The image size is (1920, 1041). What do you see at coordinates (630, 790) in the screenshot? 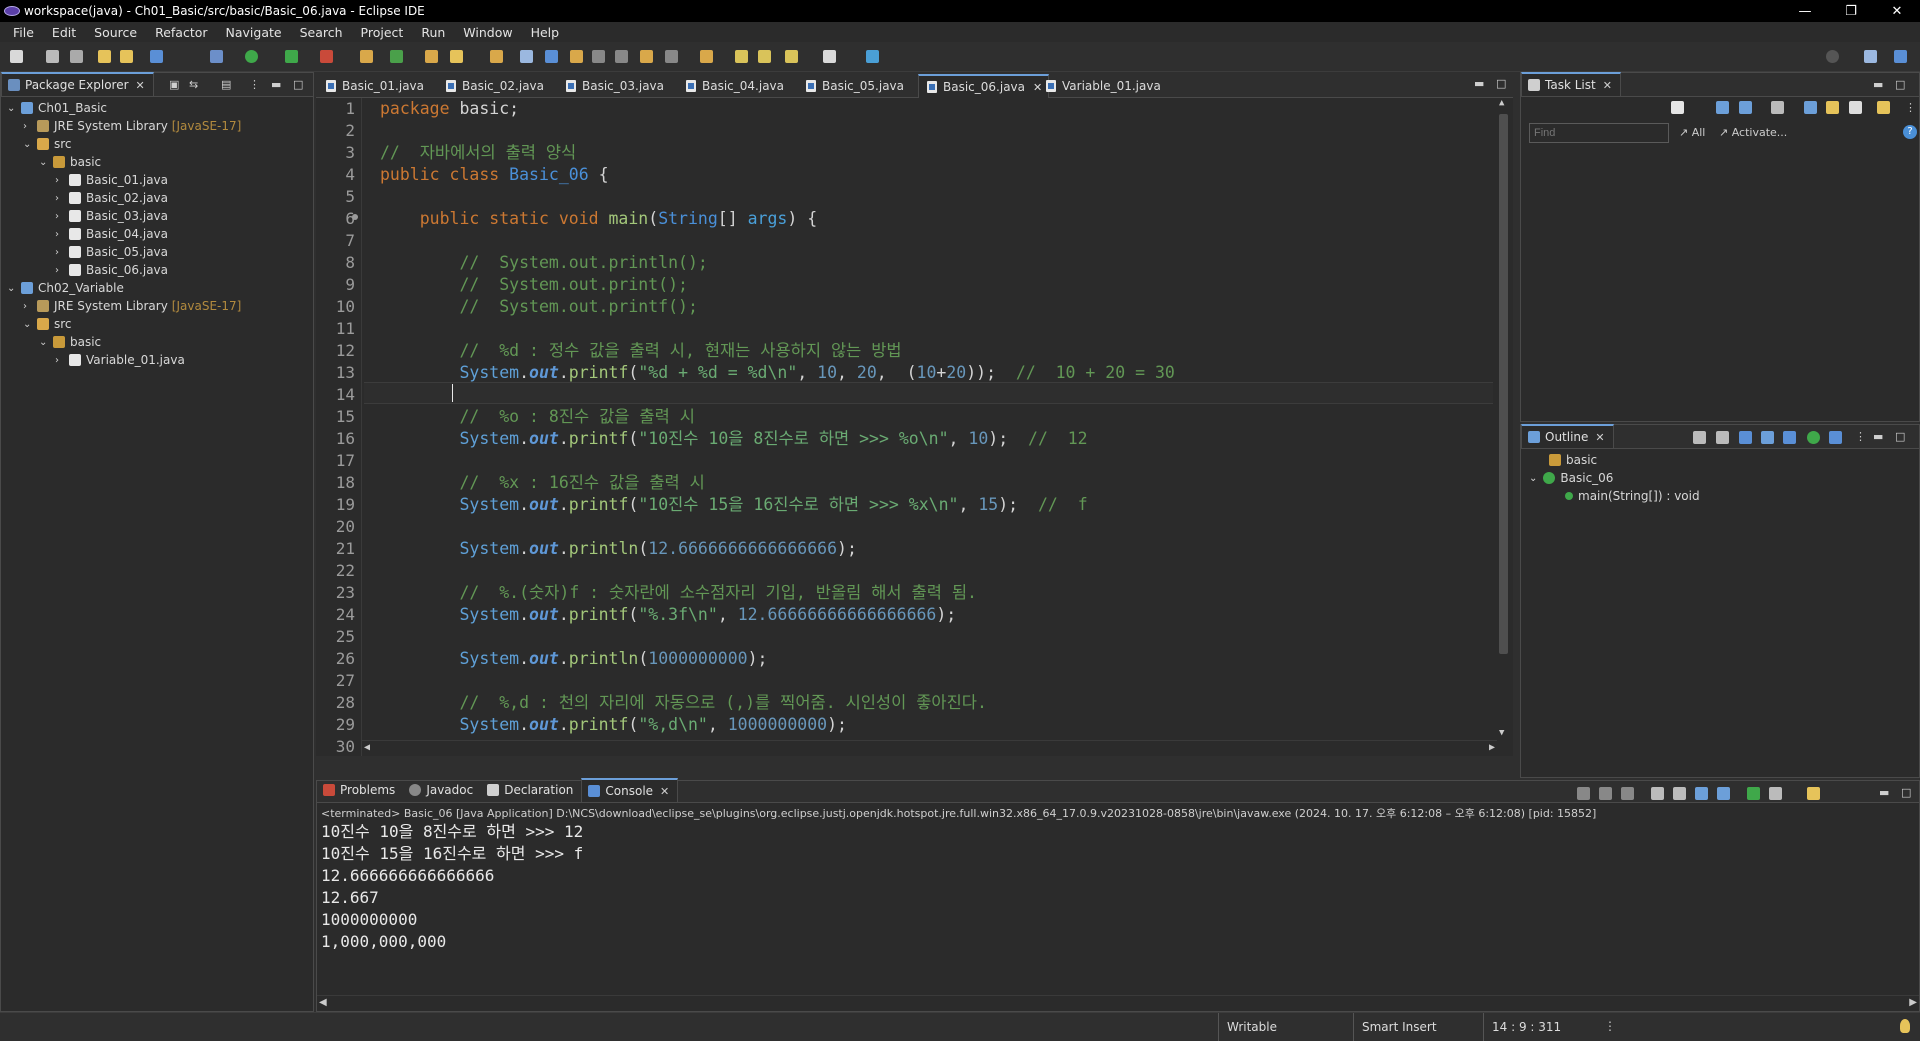
I see `tab-console: Console ✕` at bounding box center [630, 790].